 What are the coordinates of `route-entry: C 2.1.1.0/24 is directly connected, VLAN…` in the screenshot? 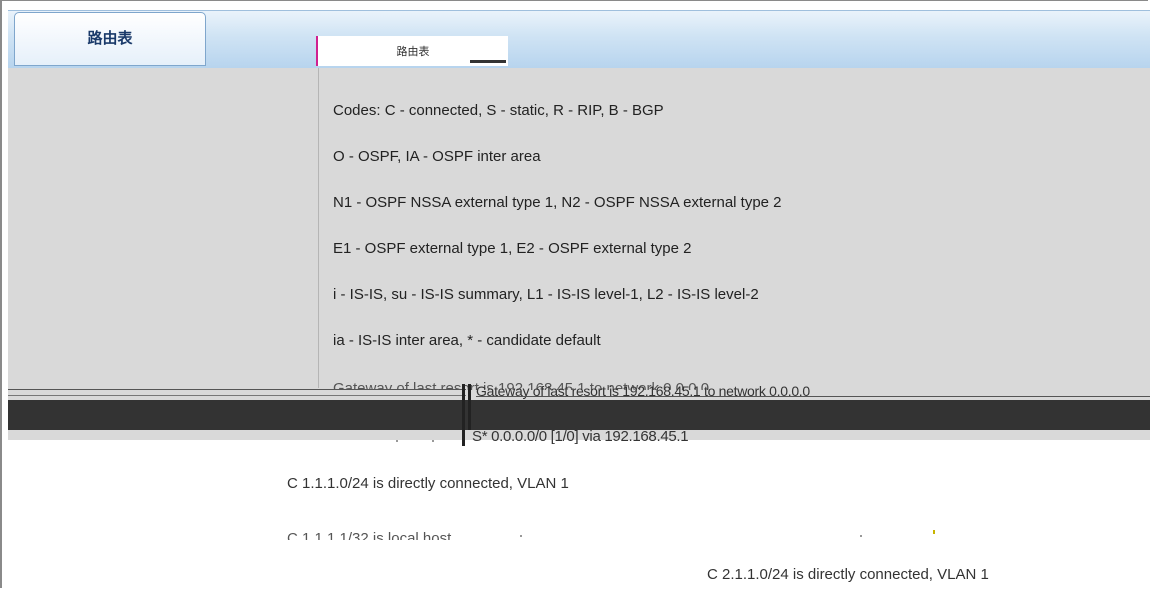 It's located at (848, 574).